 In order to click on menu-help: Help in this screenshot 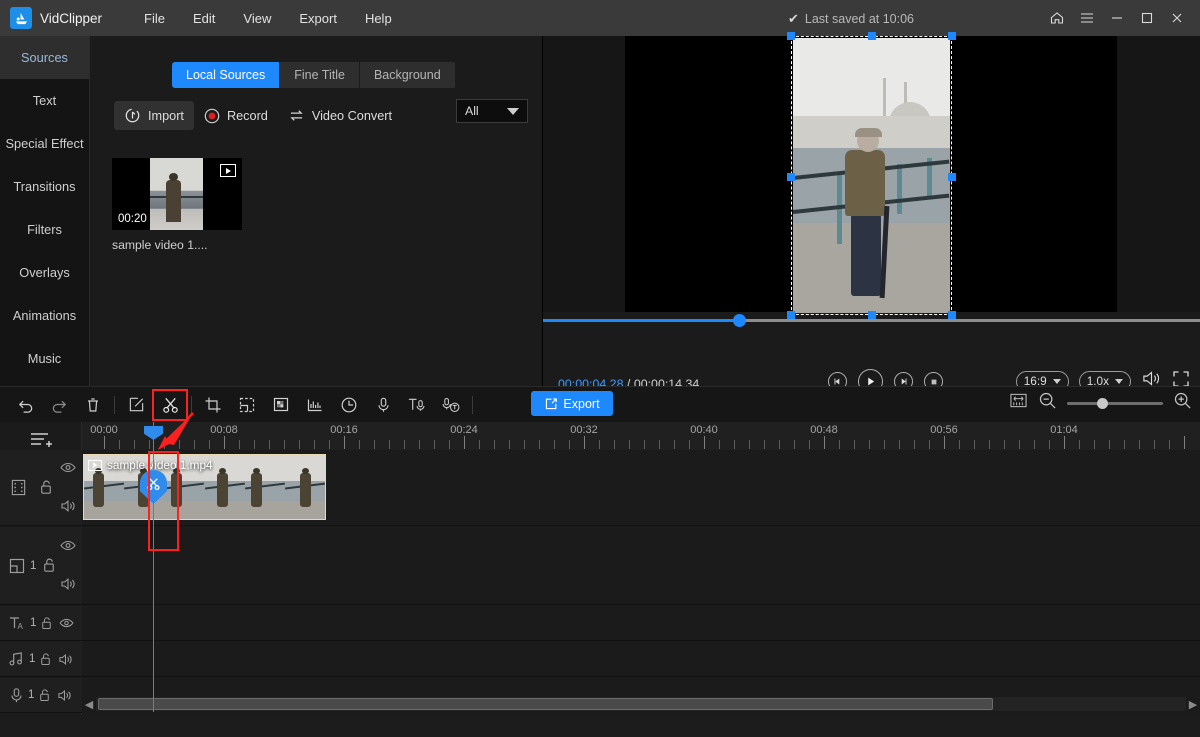, I will do `click(378, 18)`.